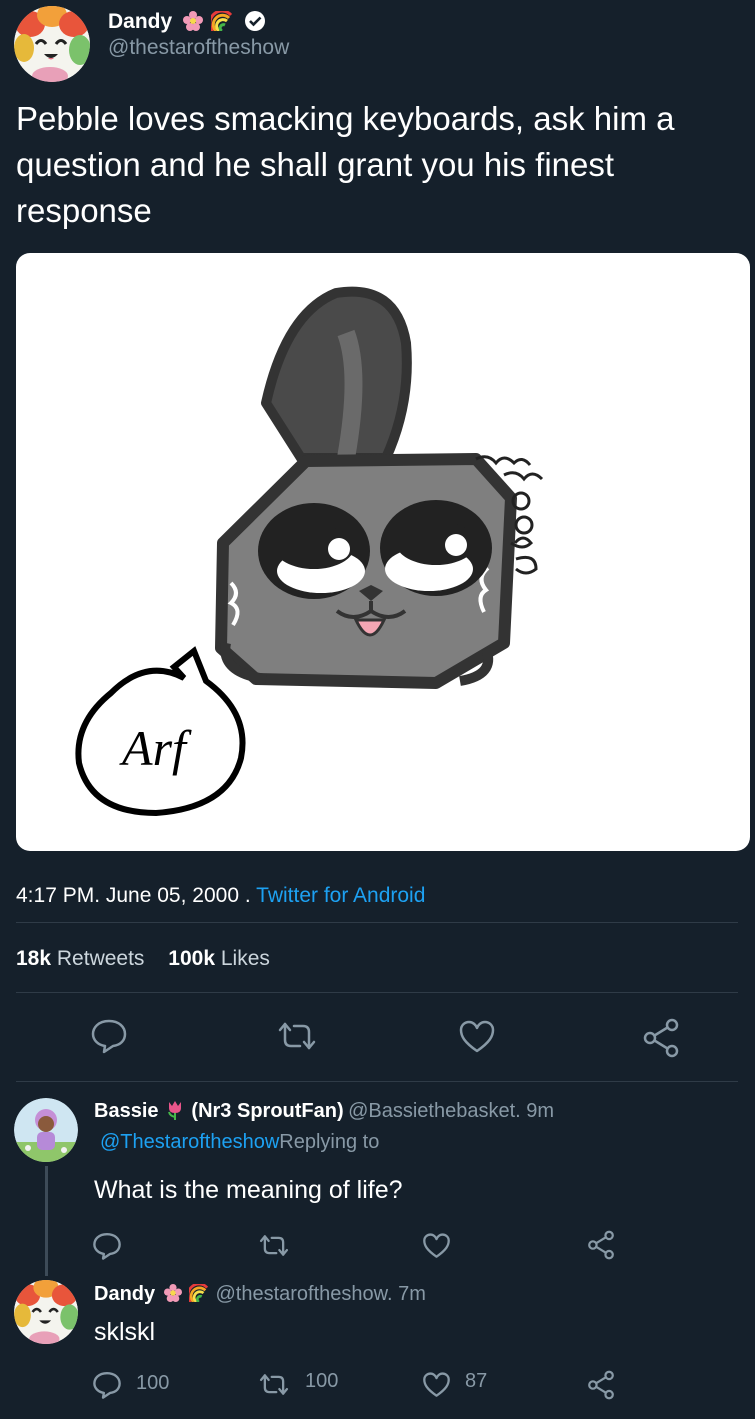 The height and width of the screenshot is (1419, 755). I want to click on reply-display-name-suffix: (Nr3 SproutFan), so click(267, 1111).